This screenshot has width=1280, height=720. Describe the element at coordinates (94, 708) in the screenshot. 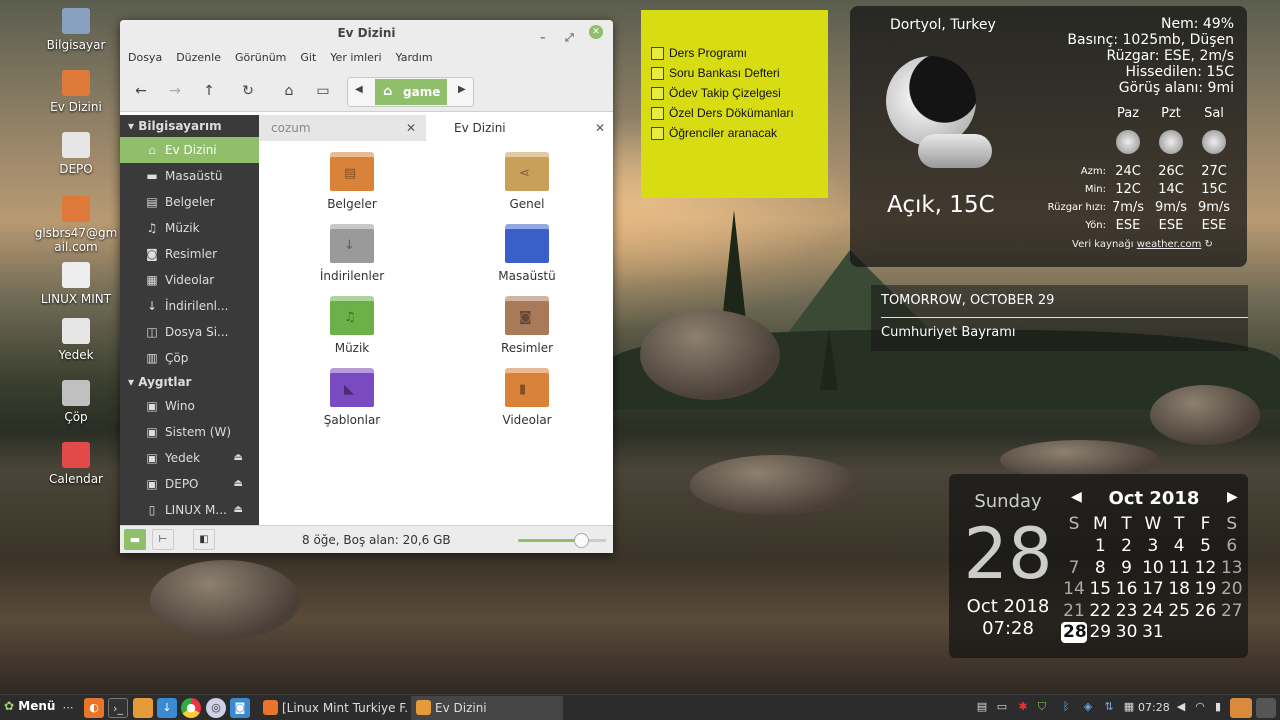

I see `firefox-icon: ◐` at that location.